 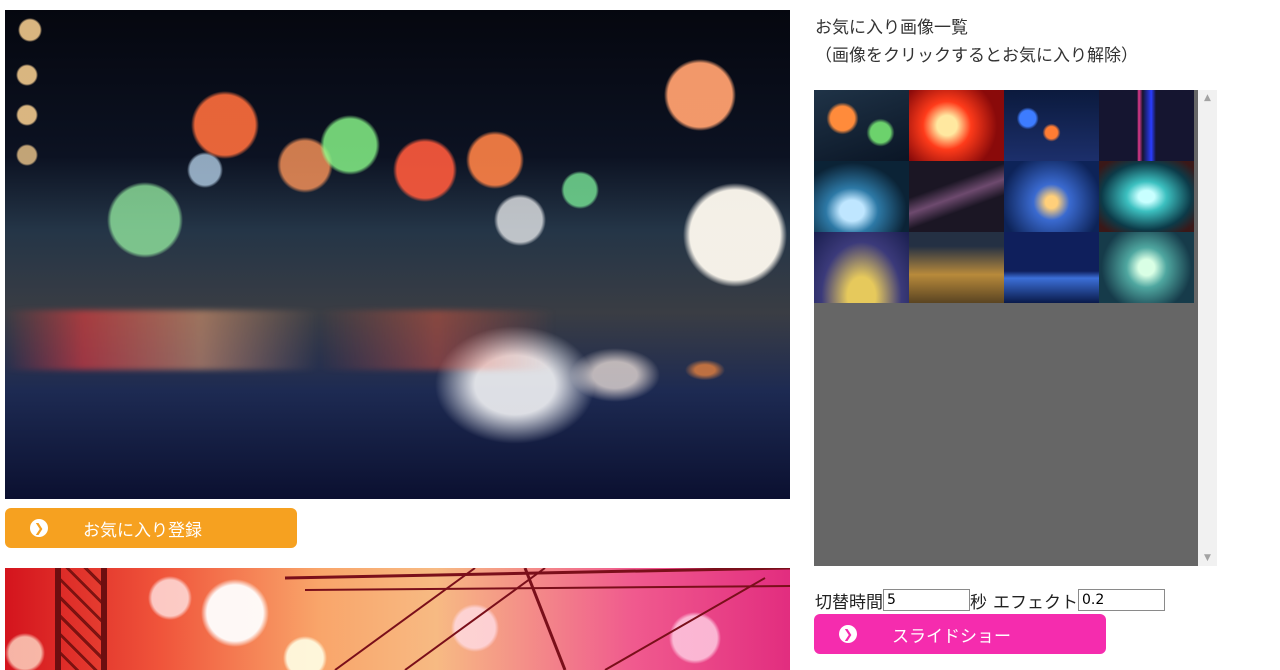 I want to click on favorites-heading: お気に入り画像一覧 （画像をクリックするとお気に入り解除）, so click(x=976, y=42).